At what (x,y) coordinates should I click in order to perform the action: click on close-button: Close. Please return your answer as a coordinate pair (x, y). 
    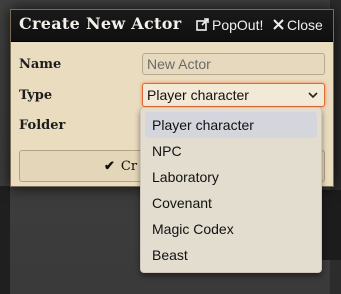
    Looking at the image, I should click on (298, 25).